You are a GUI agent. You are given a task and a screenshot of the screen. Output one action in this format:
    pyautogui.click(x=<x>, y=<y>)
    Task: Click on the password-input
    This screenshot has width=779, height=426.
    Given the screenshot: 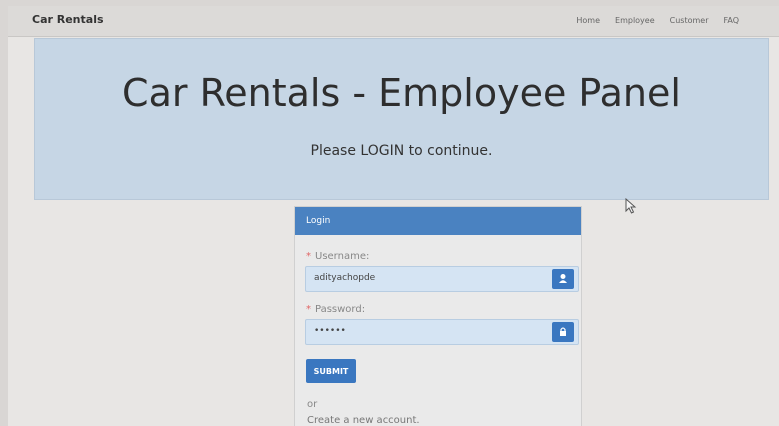 What is the action you would take?
    pyautogui.click(x=428, y=331)
    